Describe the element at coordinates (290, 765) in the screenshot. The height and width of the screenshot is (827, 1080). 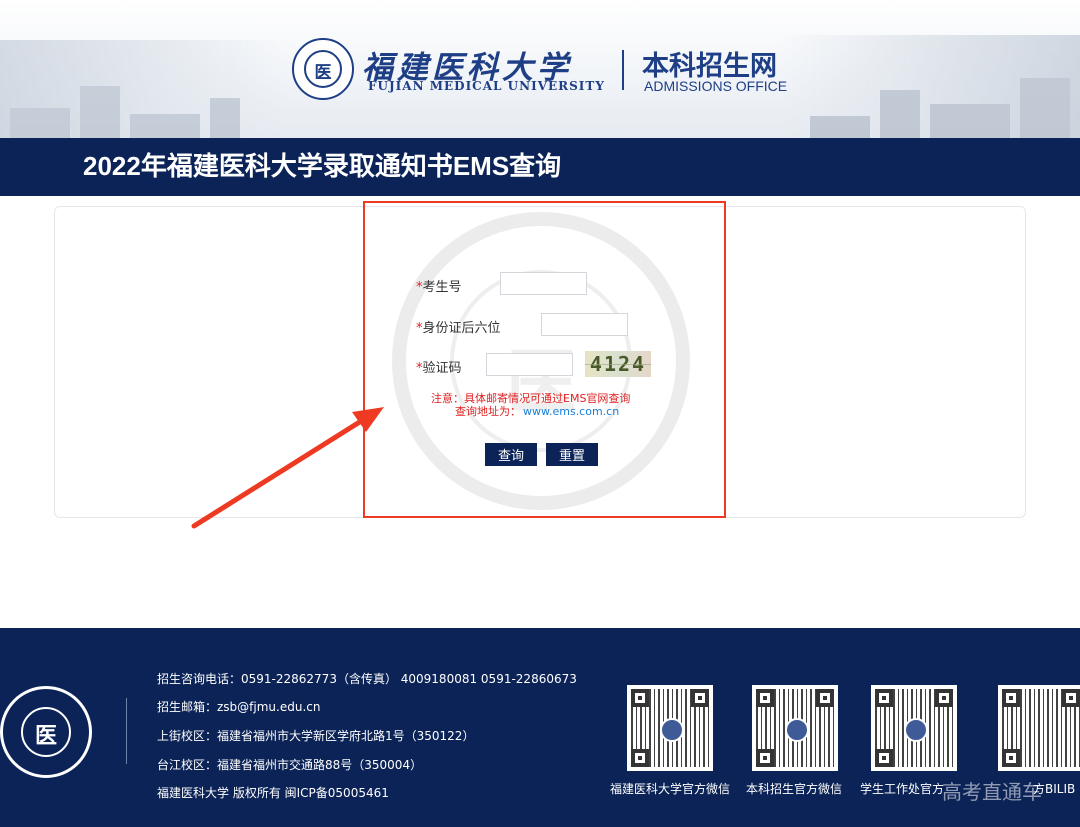
I see `campus-taijiang: 台江校区：福建省福州市交通路88号（350004）` at that location.